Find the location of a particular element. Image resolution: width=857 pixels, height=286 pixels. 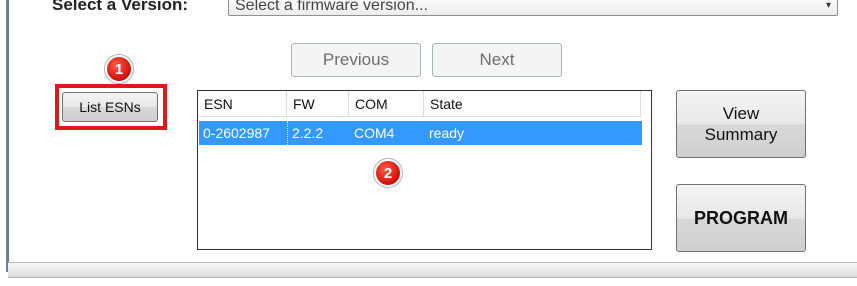

cell-esn: 0-2602987 is located at coordinates (243, 133).